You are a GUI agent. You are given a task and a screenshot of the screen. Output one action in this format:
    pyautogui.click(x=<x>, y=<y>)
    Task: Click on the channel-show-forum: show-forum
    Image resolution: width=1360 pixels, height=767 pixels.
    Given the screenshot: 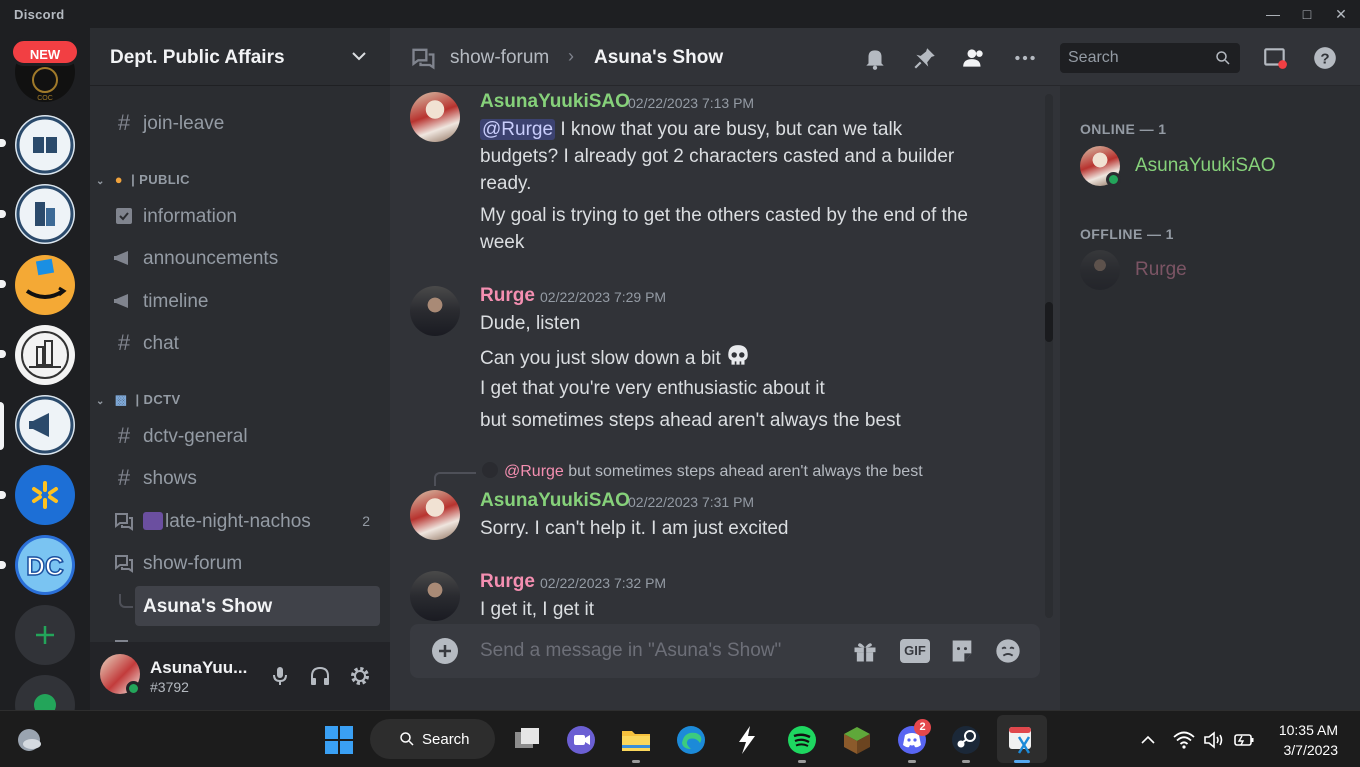 What is the action you would take?
    pyautogui.click(x=240, y=563)
    